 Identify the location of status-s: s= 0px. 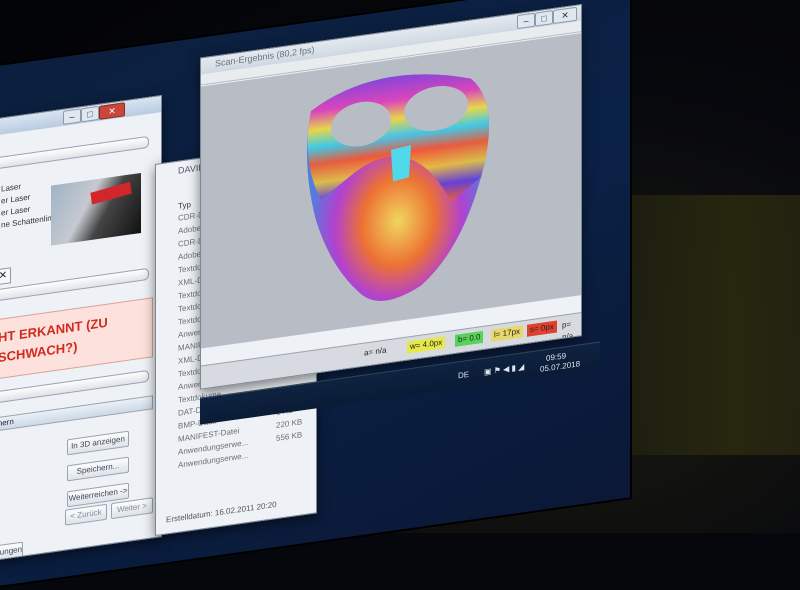
(542, 328).